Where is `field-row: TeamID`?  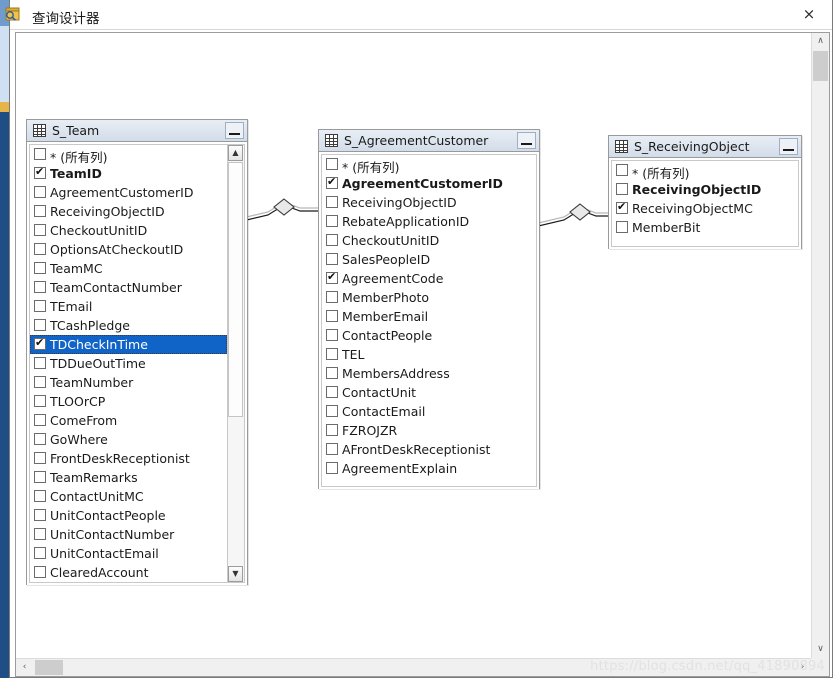
field-row: TeamID is located at coordinates (128, 173).